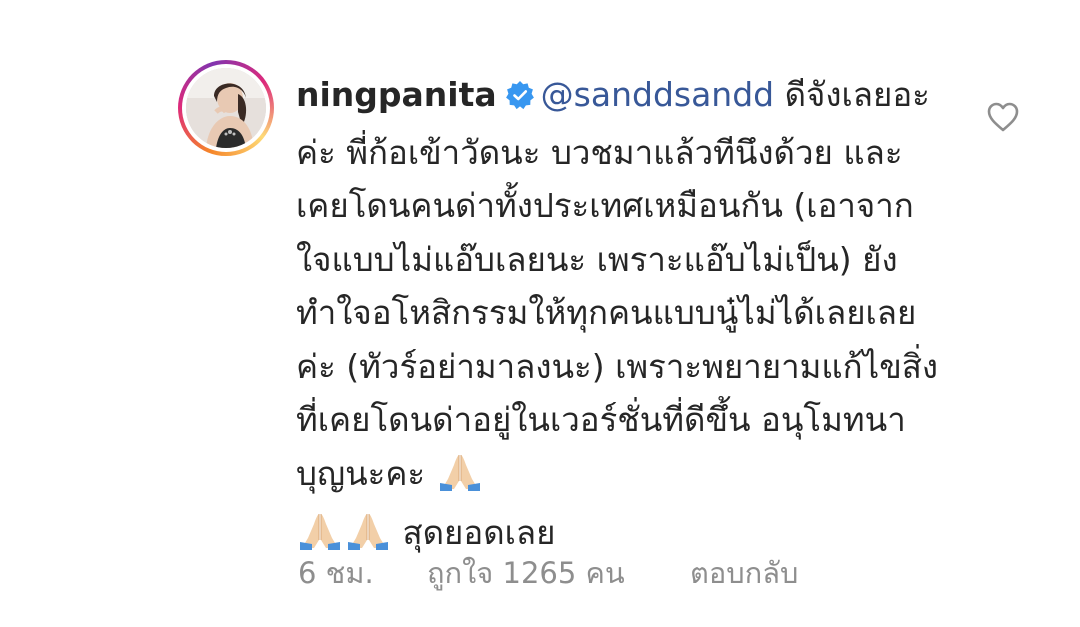  I want to click on avatar, so click(226, 108).